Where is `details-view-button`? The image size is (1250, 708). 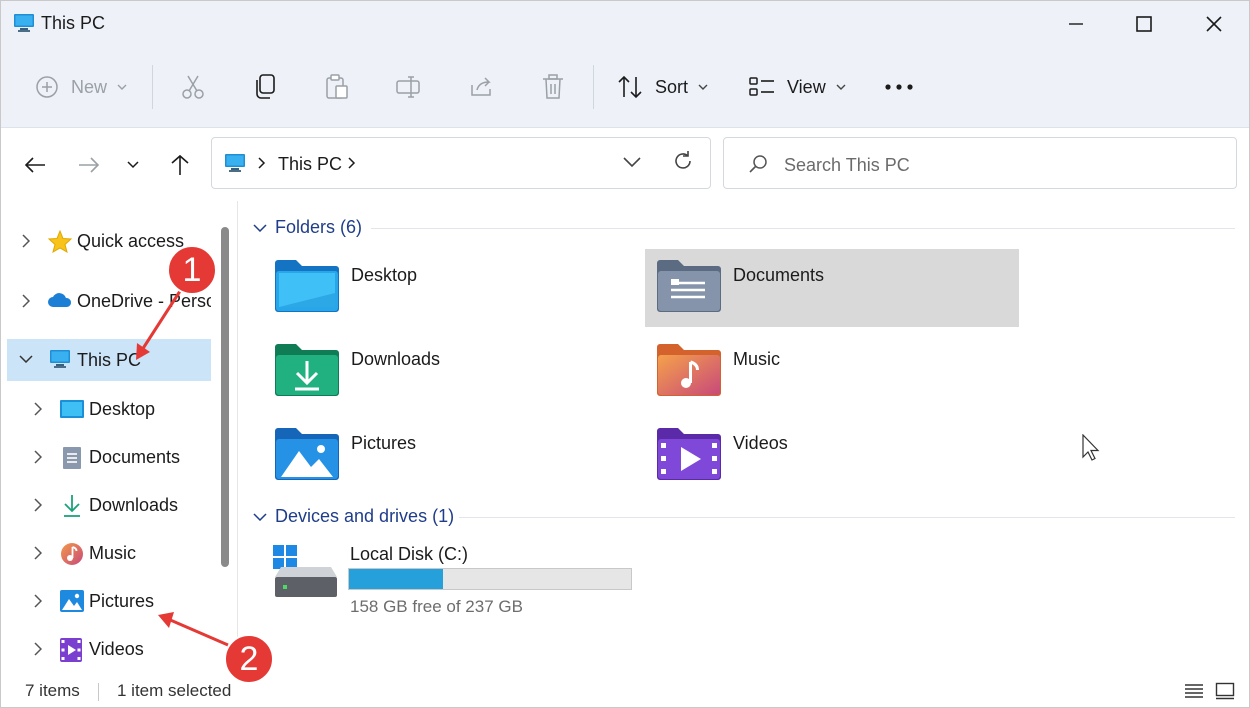
details-view-button is located at coordinates (1194, 691).